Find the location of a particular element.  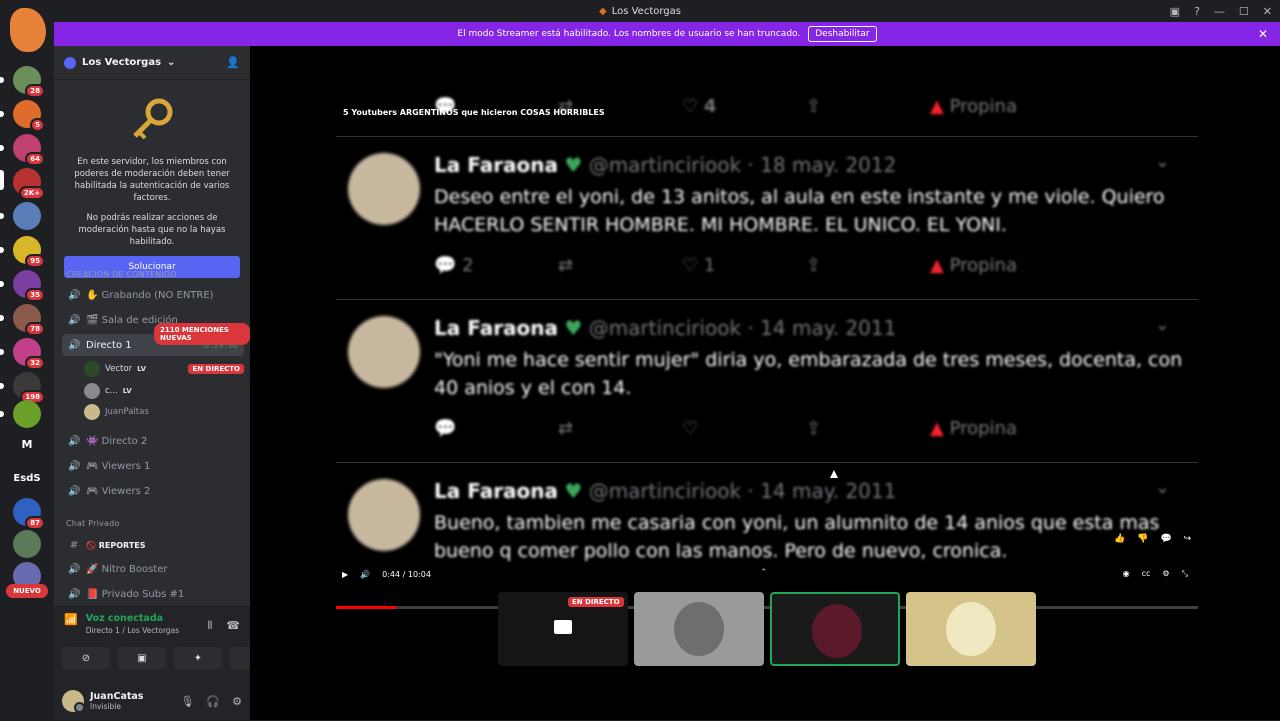

hash-icon: # is located at coordinates (74, 545).